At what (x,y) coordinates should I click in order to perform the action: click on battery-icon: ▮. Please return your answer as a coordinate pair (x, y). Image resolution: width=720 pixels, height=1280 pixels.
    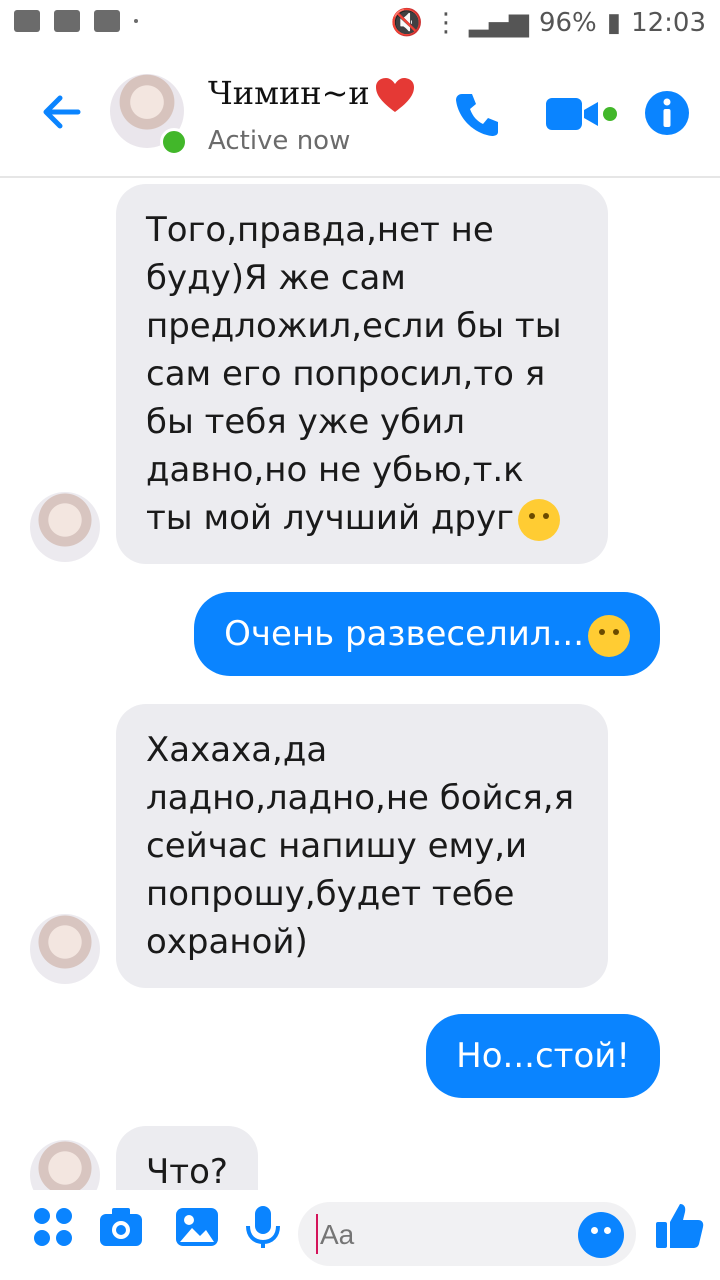
    Looking at the image, I should click on (614, 23).